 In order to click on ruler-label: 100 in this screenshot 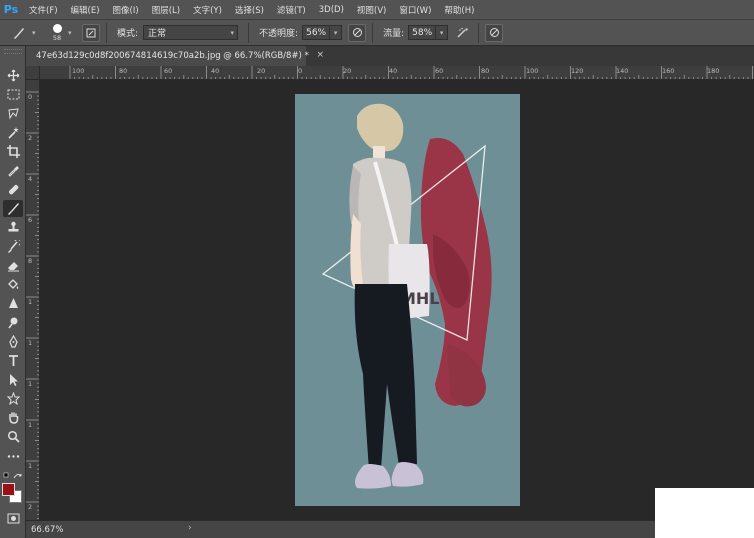, I will do `click(78, 71)`.